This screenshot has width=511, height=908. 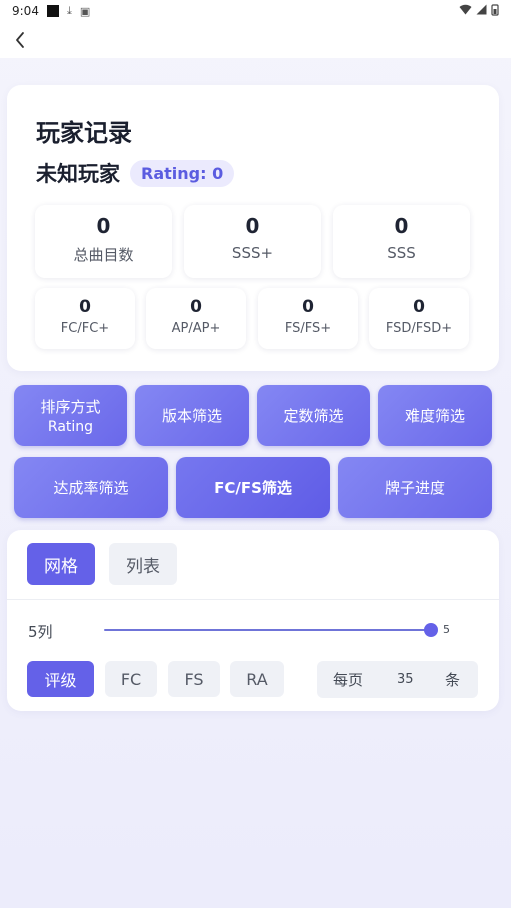 What do you see at coordinates (255, 40) in the screenshot?
I see `app-bar` at bounding box center [255, 40].